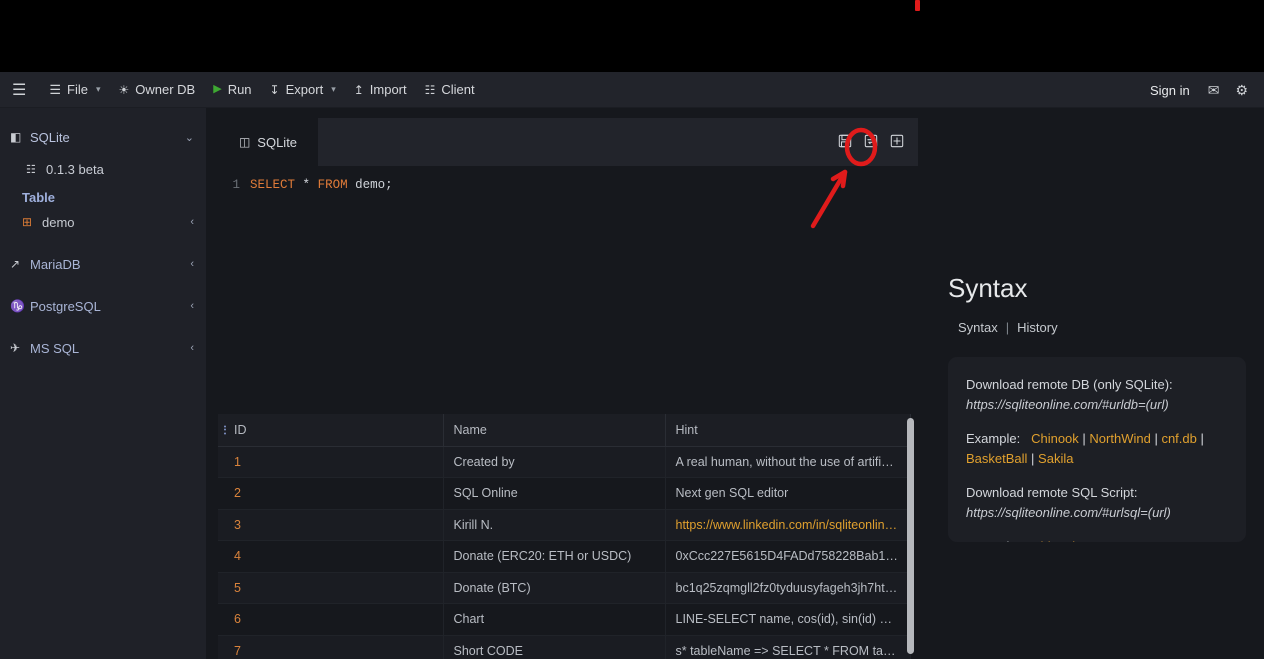  What do you see at coordinates (103, 137) in the screenshot?
I see `sidebar-item-sqlite: ◧ SQLite ⌄` at bounding box center [103, 137].